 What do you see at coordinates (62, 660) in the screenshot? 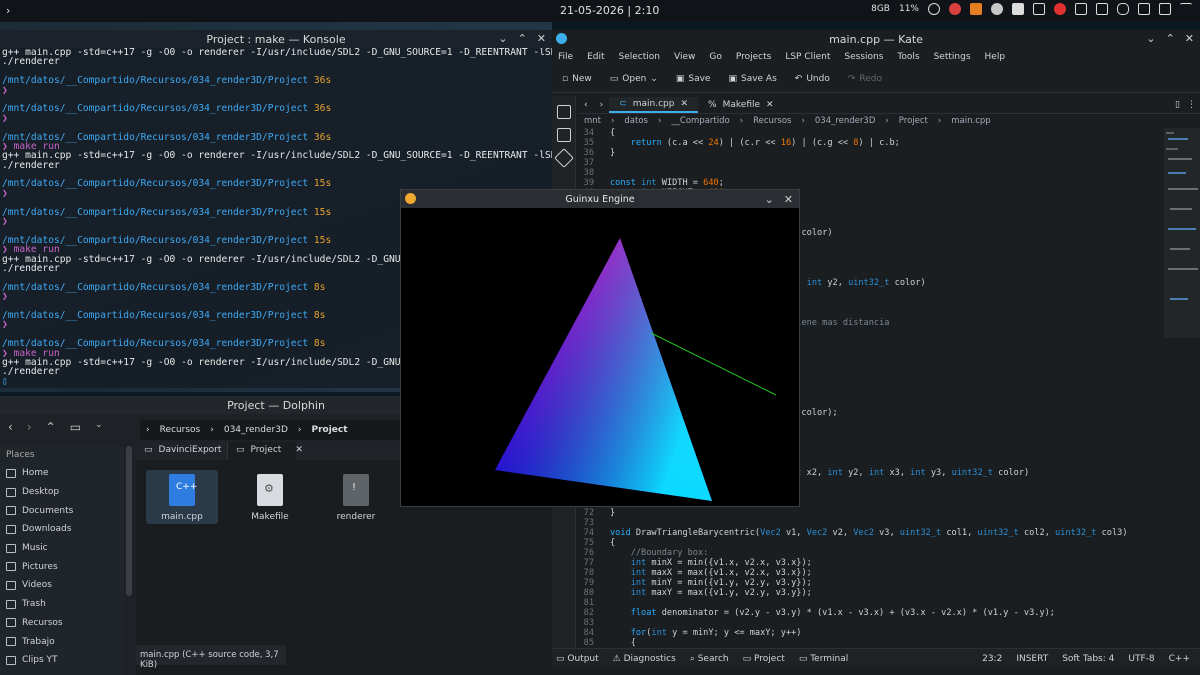
I see `place-item-clips-yt: Clips YT` at bounding box center [62, 660].